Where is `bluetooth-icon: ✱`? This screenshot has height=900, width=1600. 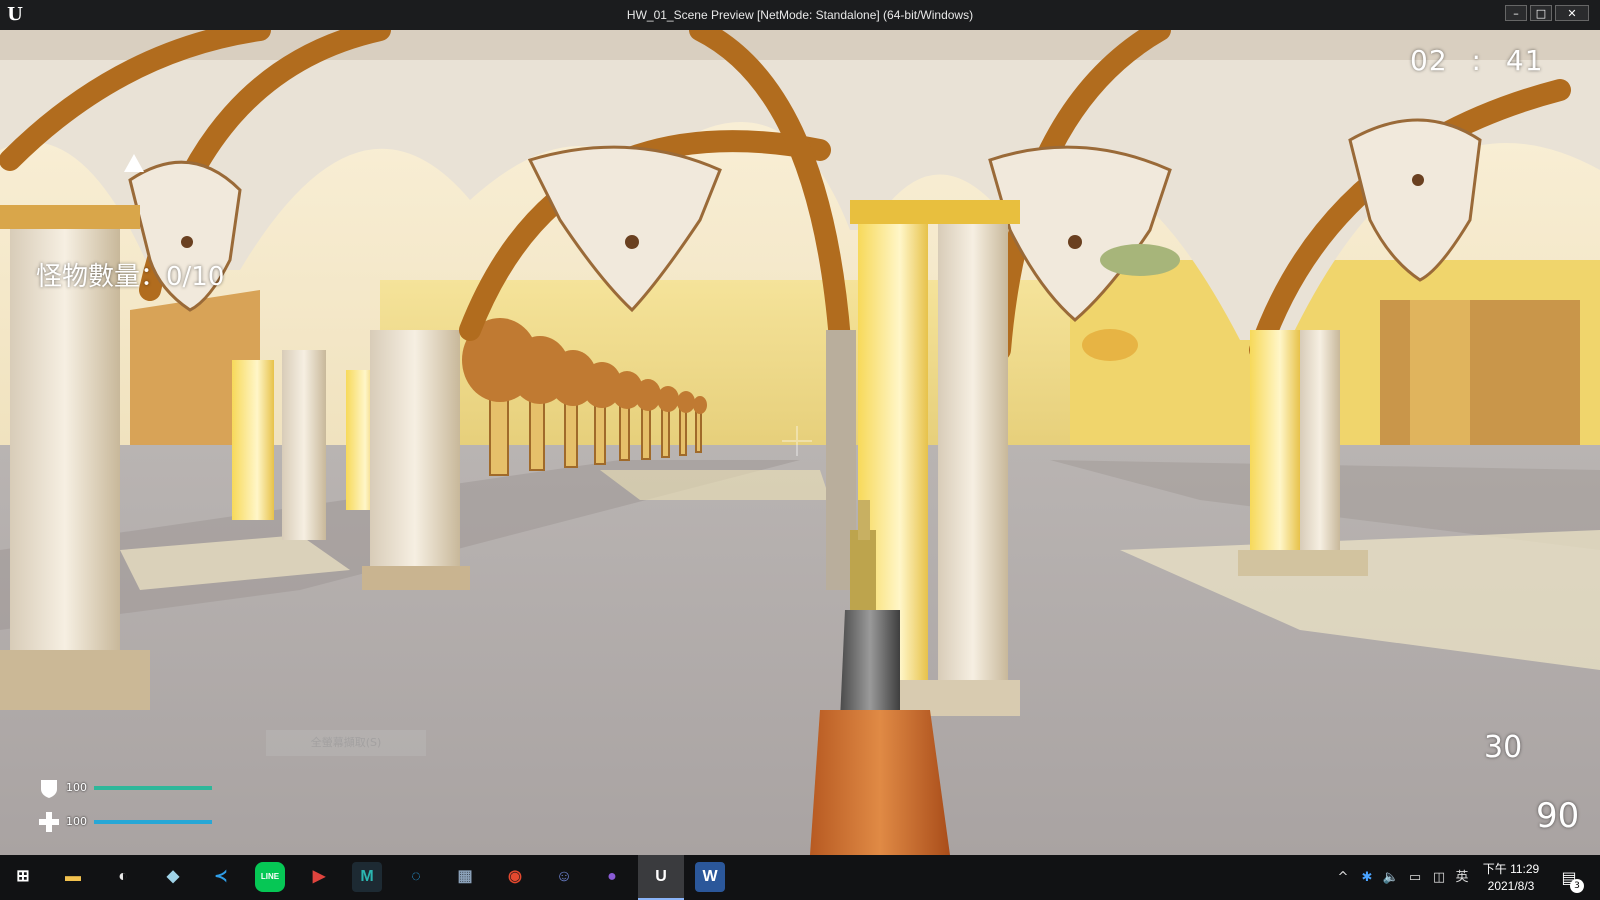 bluetooth-icon: ✱ is located at coordinates (1367, 877).